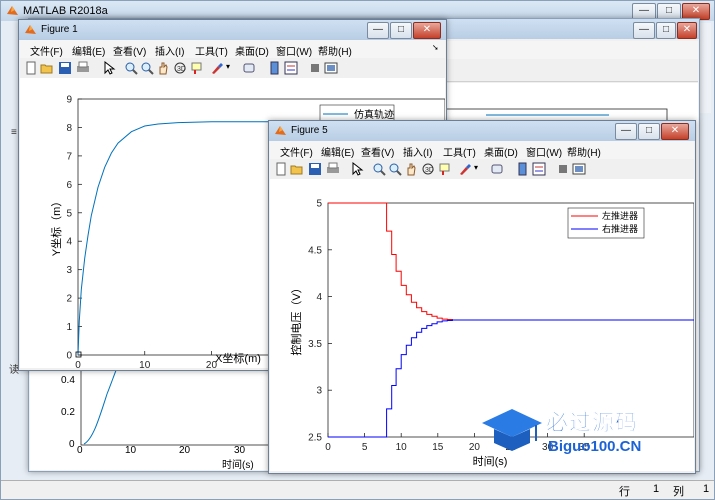  Describe the element at coordinates (445, 169) in the screenshot. I see `figure5-datacursor-icon` at that location.